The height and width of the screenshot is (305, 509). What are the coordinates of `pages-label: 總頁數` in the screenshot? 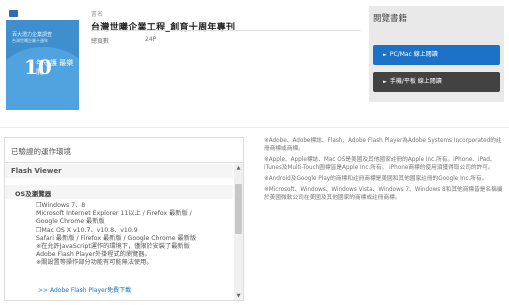 It's located at (100, 41).